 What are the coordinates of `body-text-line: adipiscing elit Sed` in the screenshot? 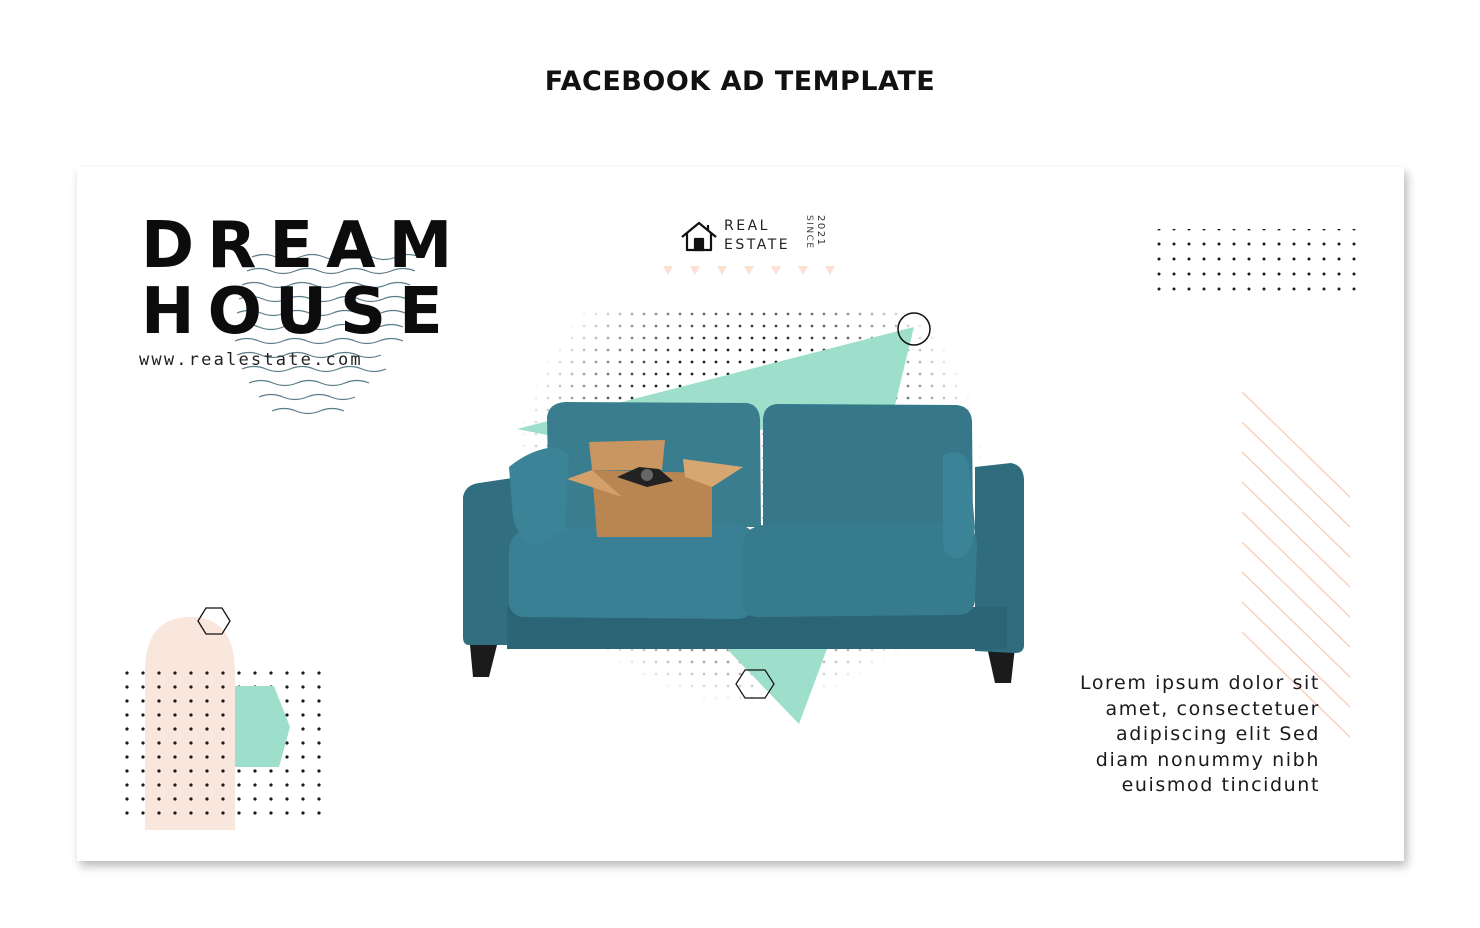 It's located at (1217, 734).